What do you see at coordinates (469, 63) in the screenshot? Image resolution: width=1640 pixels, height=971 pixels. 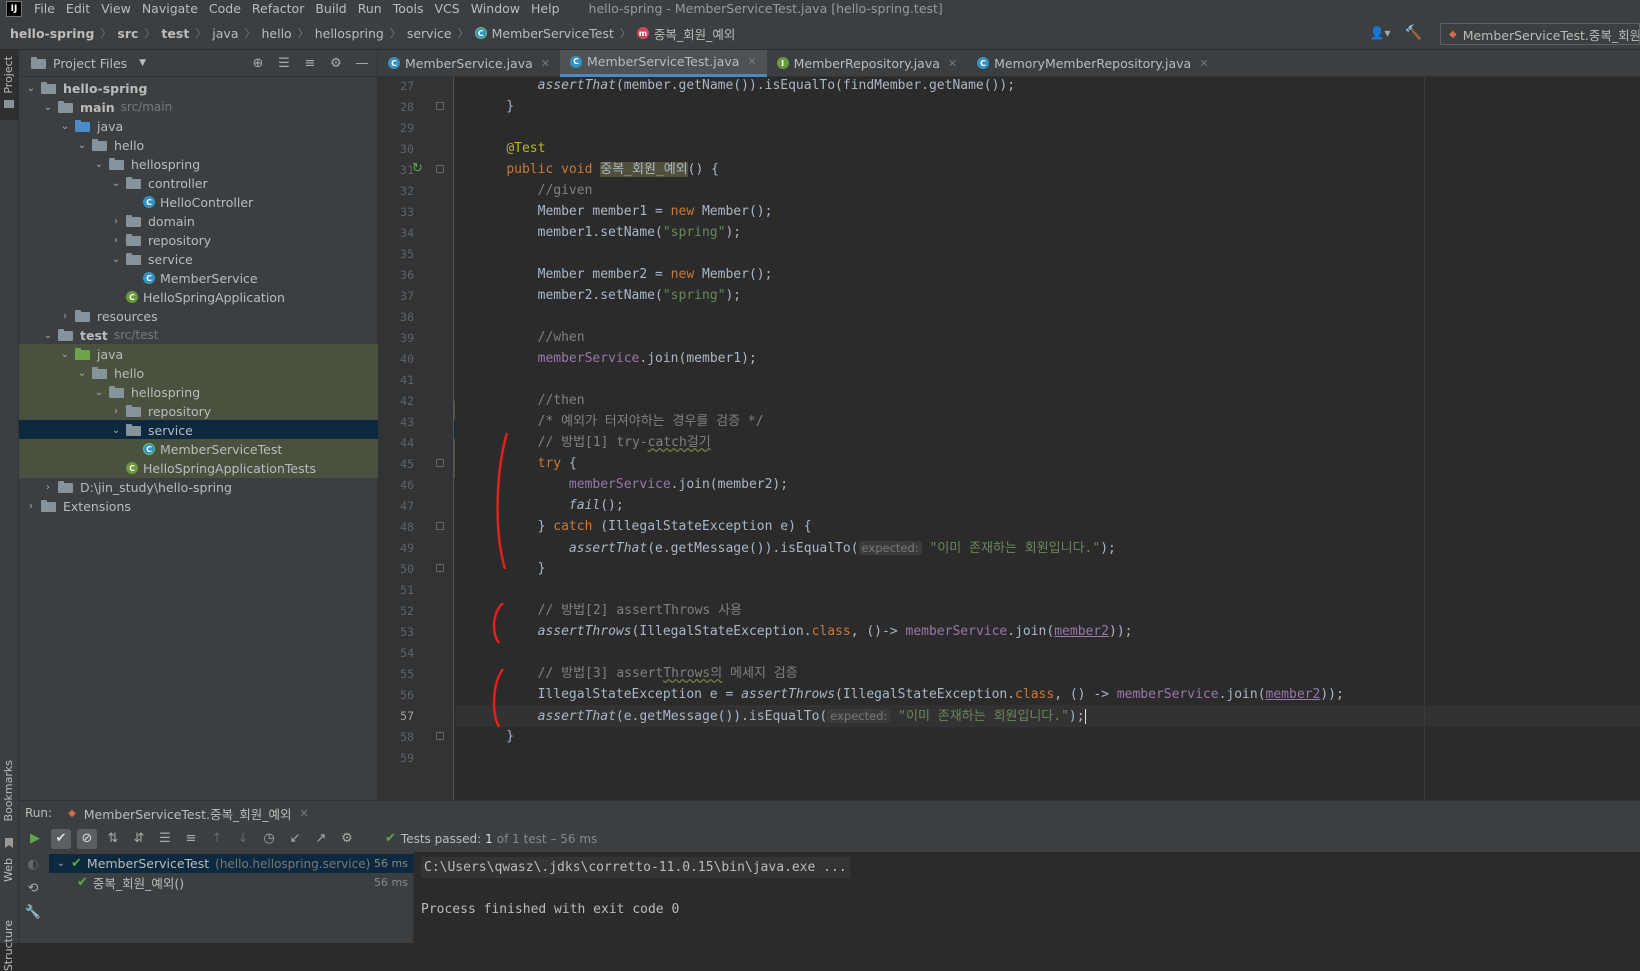 I see `editor-tab: C MemberService.java ✕` at bounding box center [469, 63].